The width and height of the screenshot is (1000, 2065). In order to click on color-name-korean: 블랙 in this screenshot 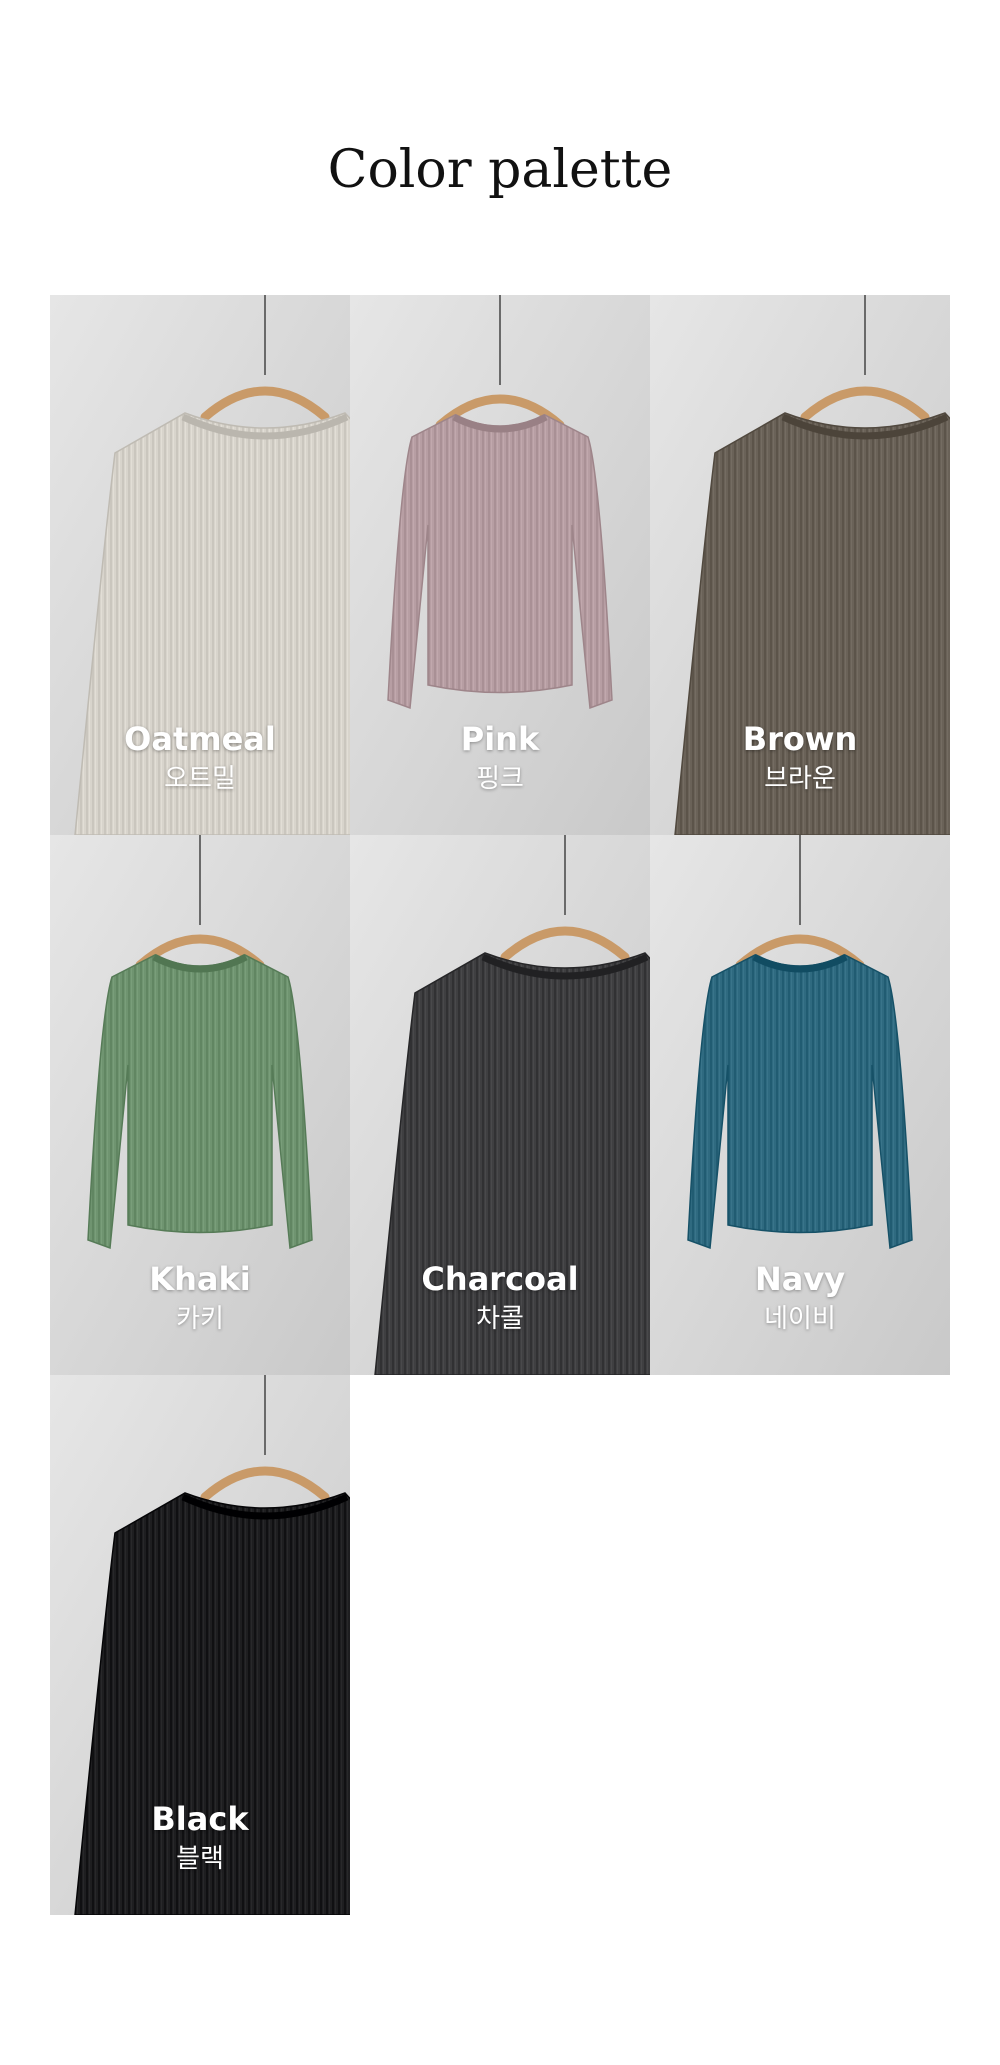, I will do `click(200, 1859)`.